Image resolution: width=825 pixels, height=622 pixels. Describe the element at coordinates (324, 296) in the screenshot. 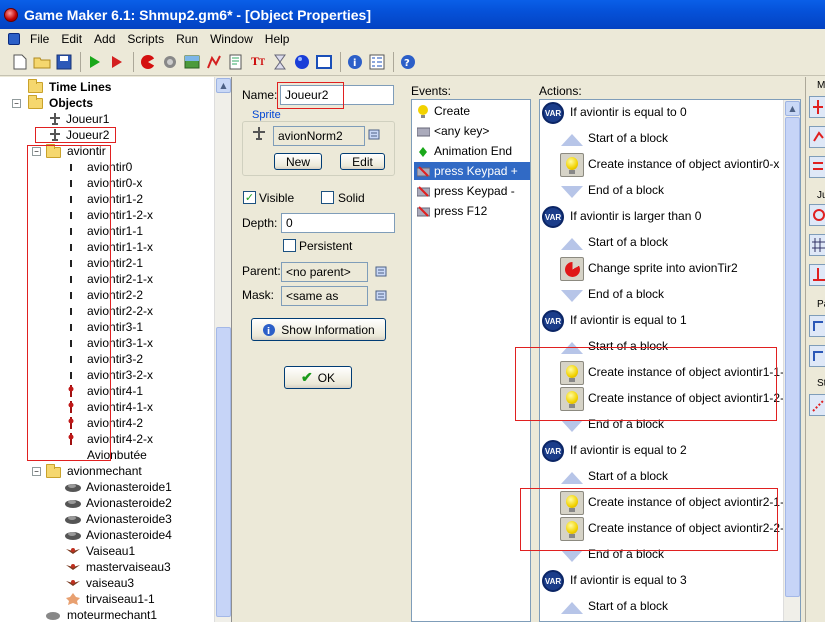

I see `mask-select: <same as sprite>` at that location.